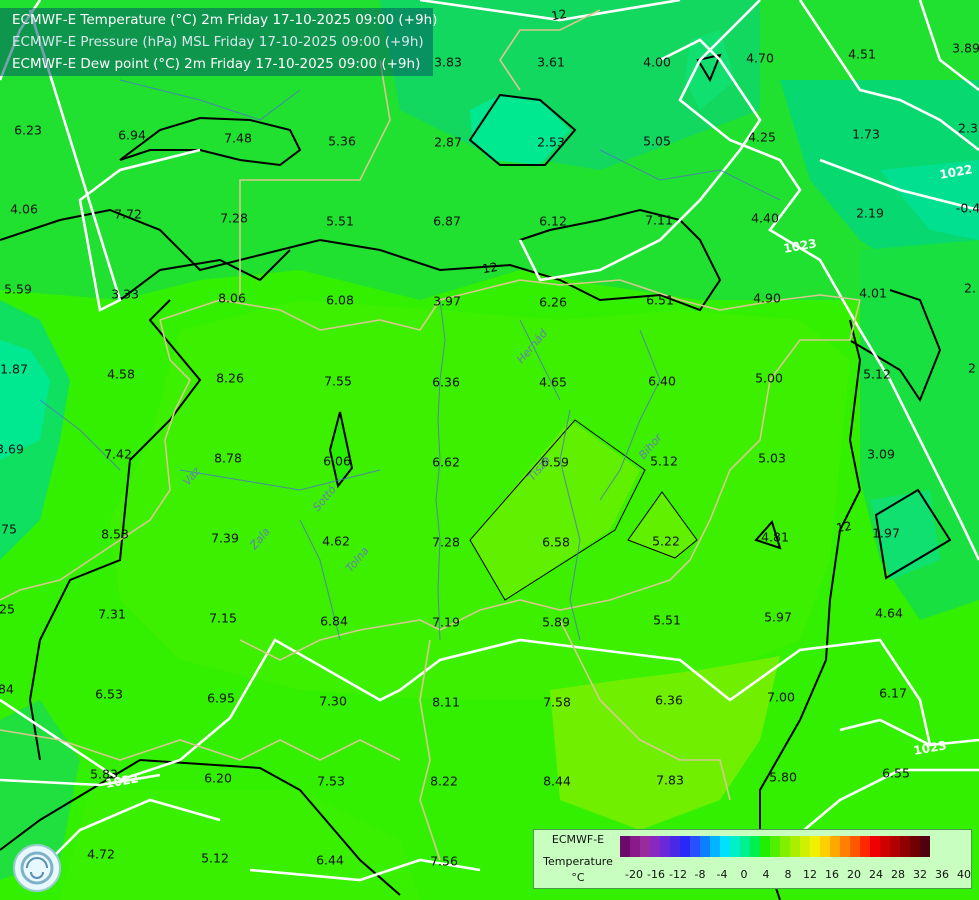  What do you see at coordinates (446, 702) in the screenshot?
I see `temperature-value-label: 8.11` at bounding box center [446, 702].